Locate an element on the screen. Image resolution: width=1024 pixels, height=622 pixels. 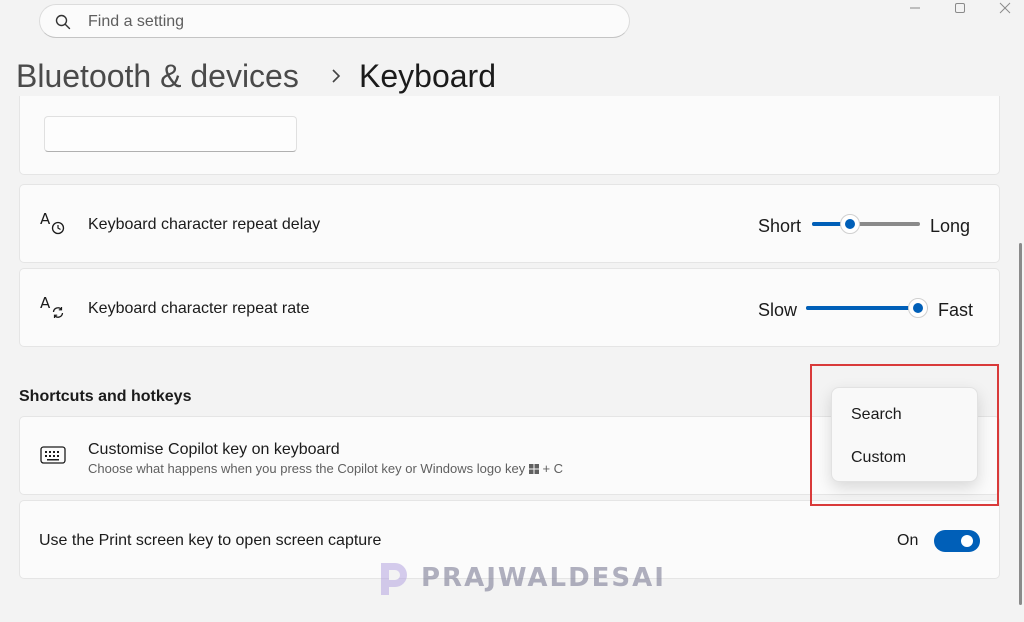
copilot-key-label: Customise Copilot key on keyboard is located at coordinates (214, 449).